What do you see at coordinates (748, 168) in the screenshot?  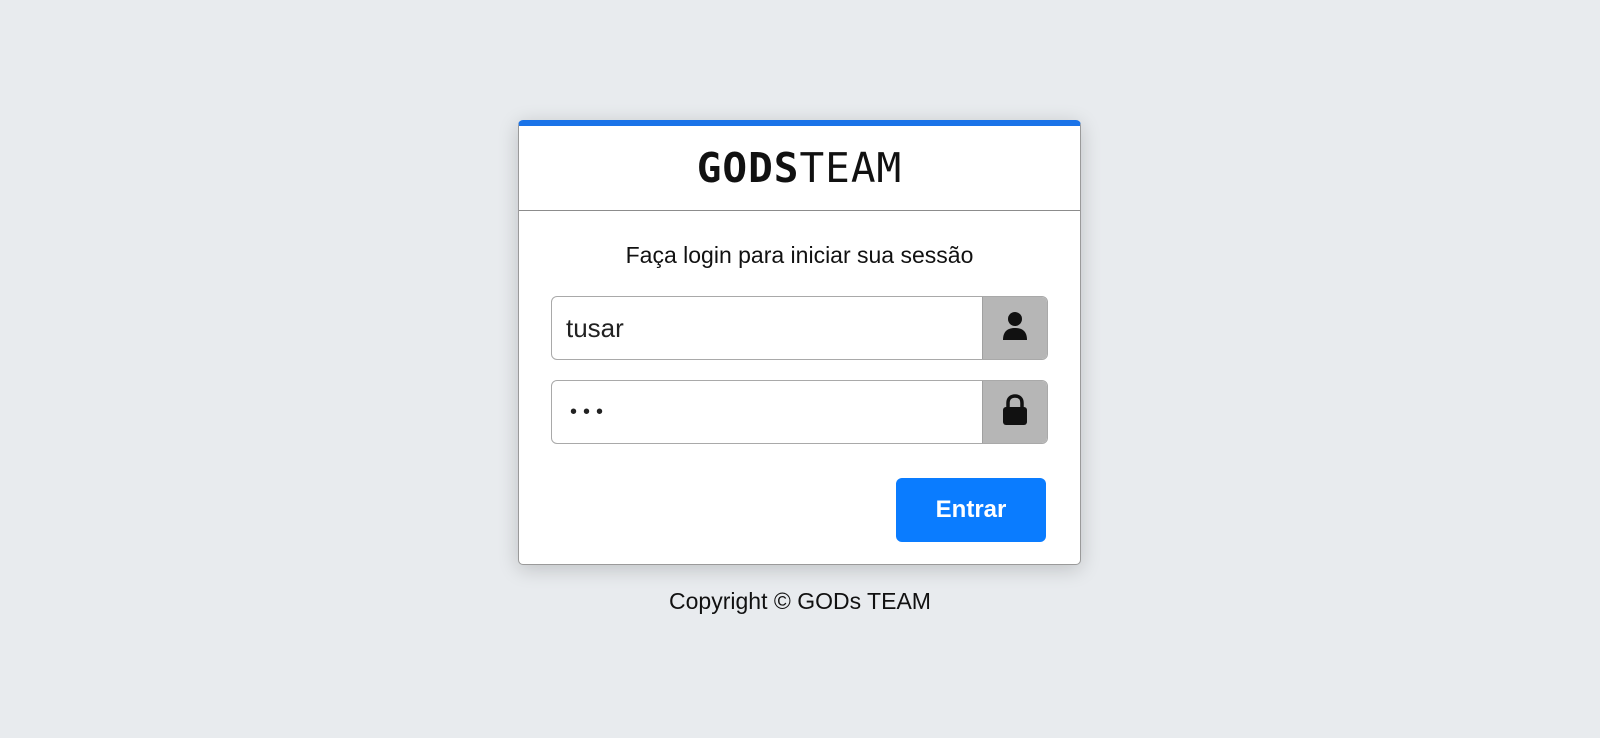 I see `brand-logo-strong: GODS` at bounding box center [748, 168].